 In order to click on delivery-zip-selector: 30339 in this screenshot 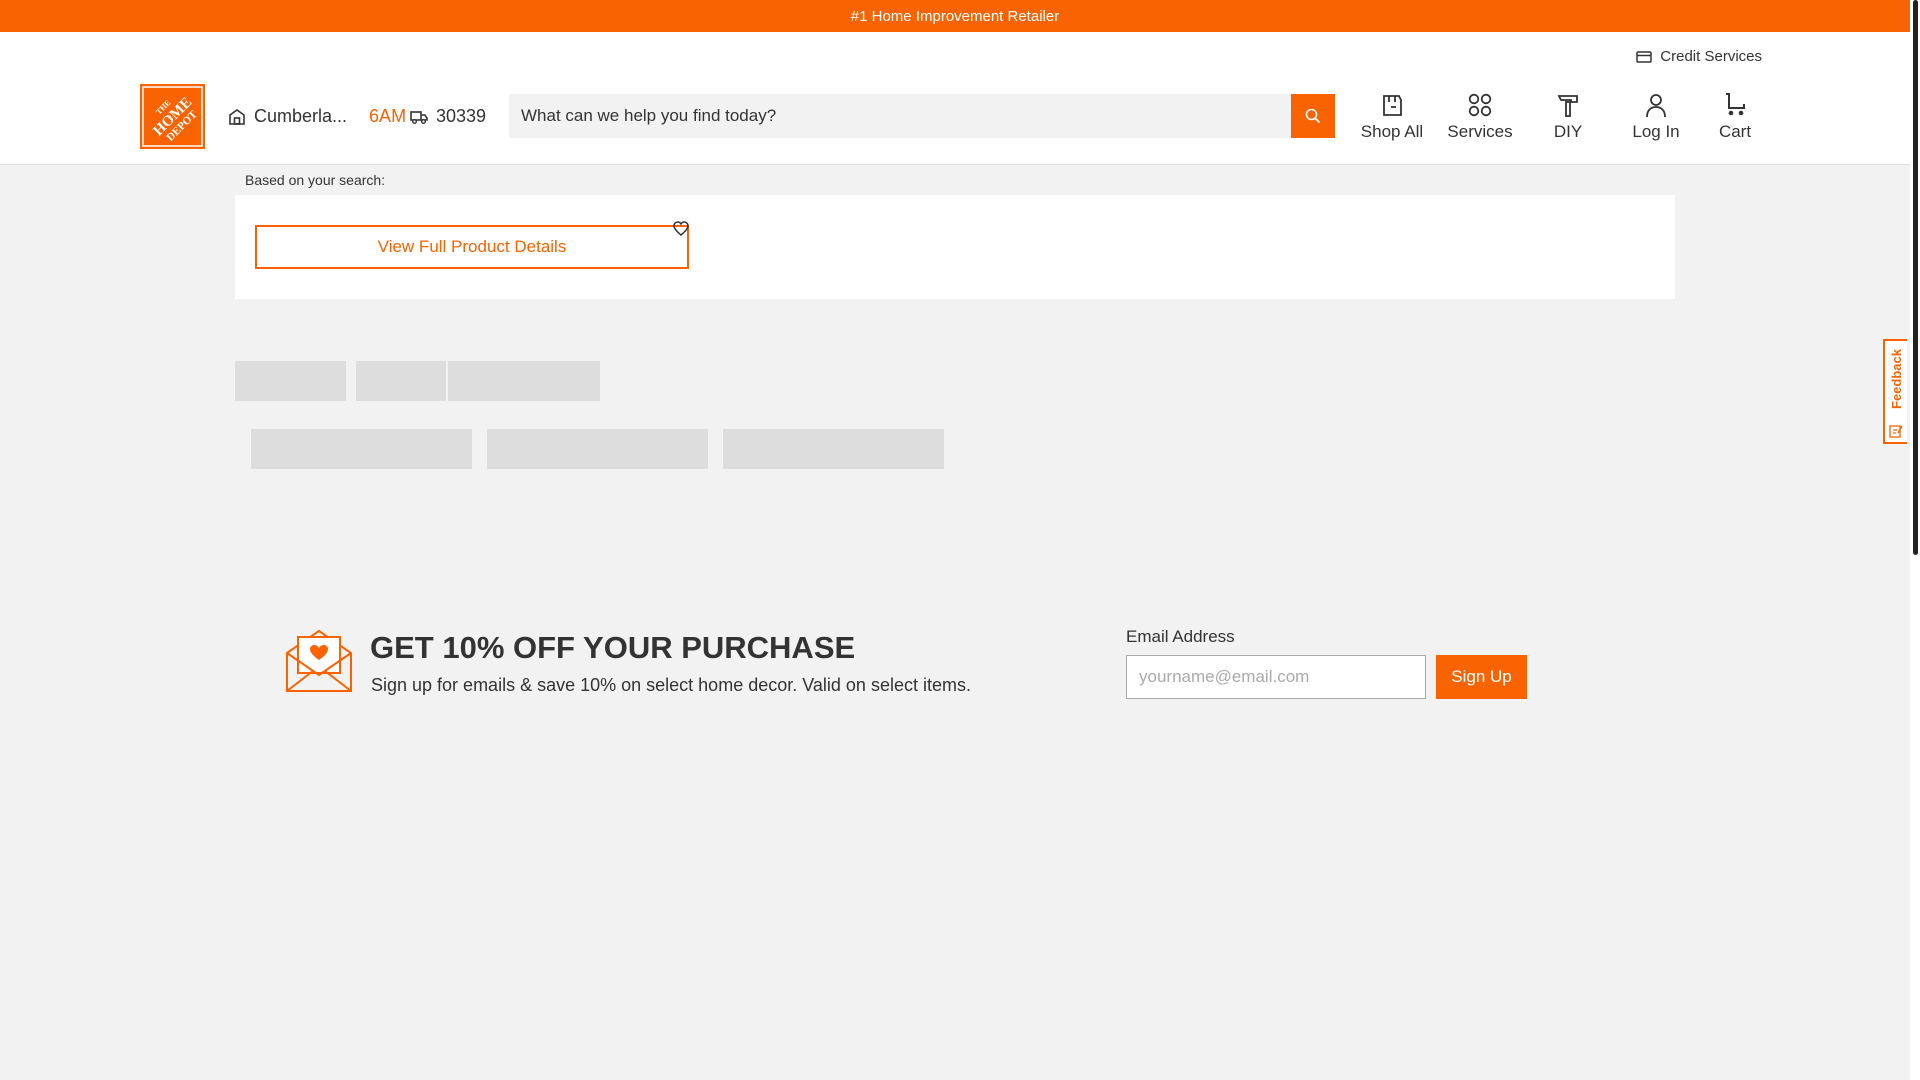, I will do `click(448, 116)`.